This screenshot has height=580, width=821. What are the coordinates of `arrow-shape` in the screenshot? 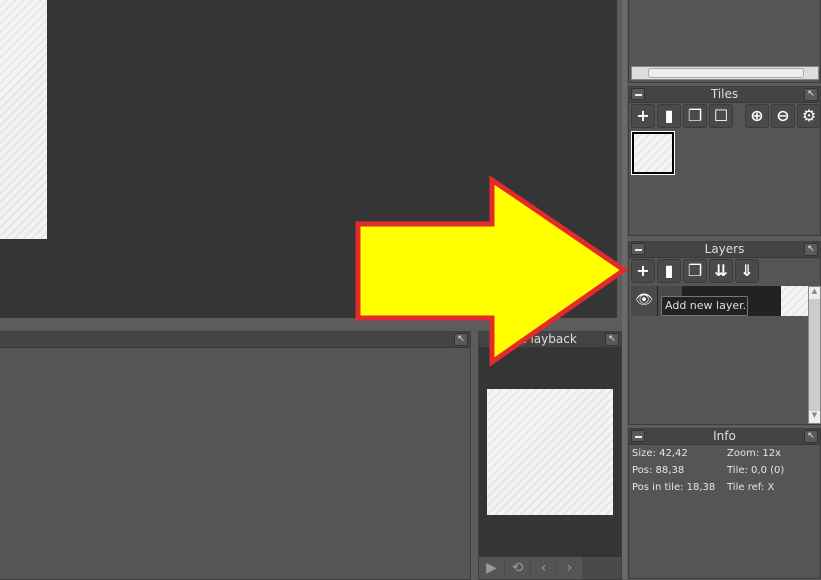 It's located at (492, 271).